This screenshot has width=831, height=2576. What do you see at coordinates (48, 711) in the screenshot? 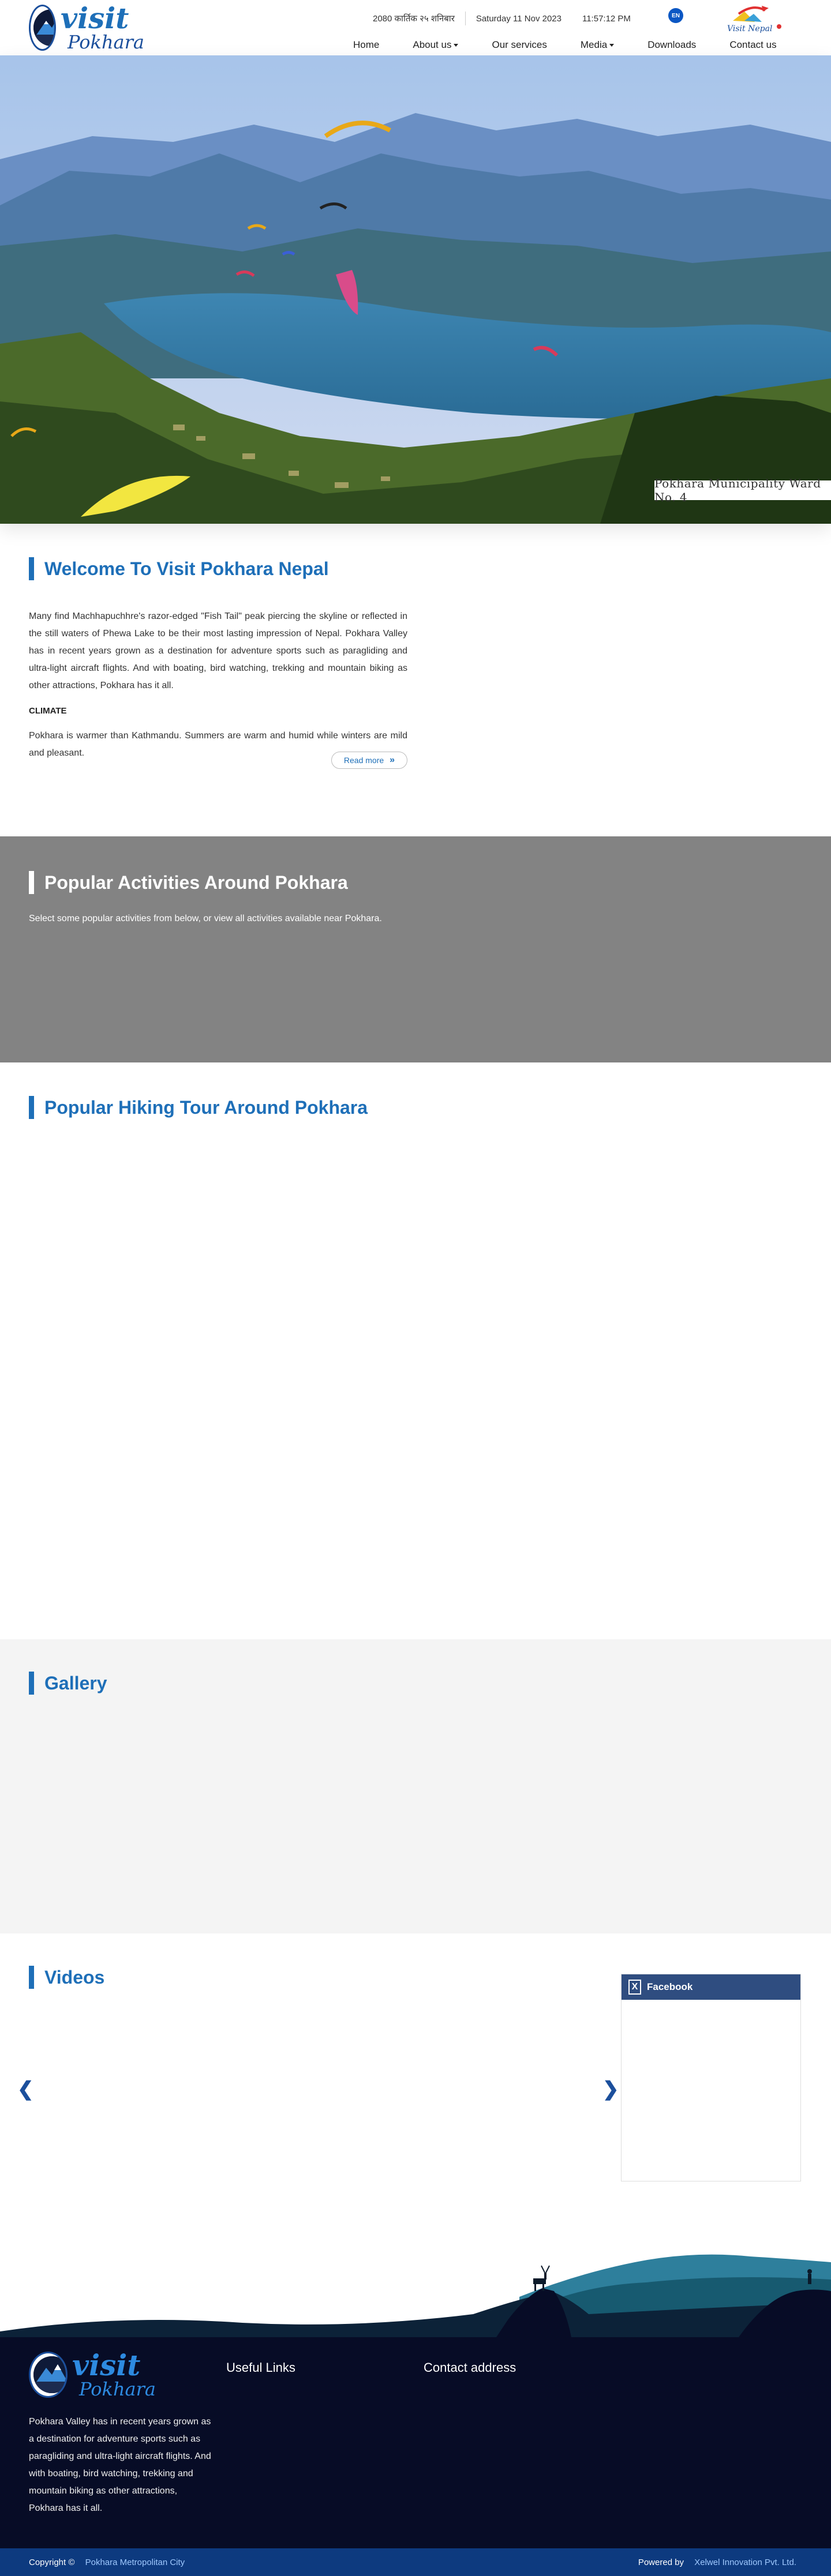
I see `climate-heading: CLIMATE` at bounding box center [48, 711].